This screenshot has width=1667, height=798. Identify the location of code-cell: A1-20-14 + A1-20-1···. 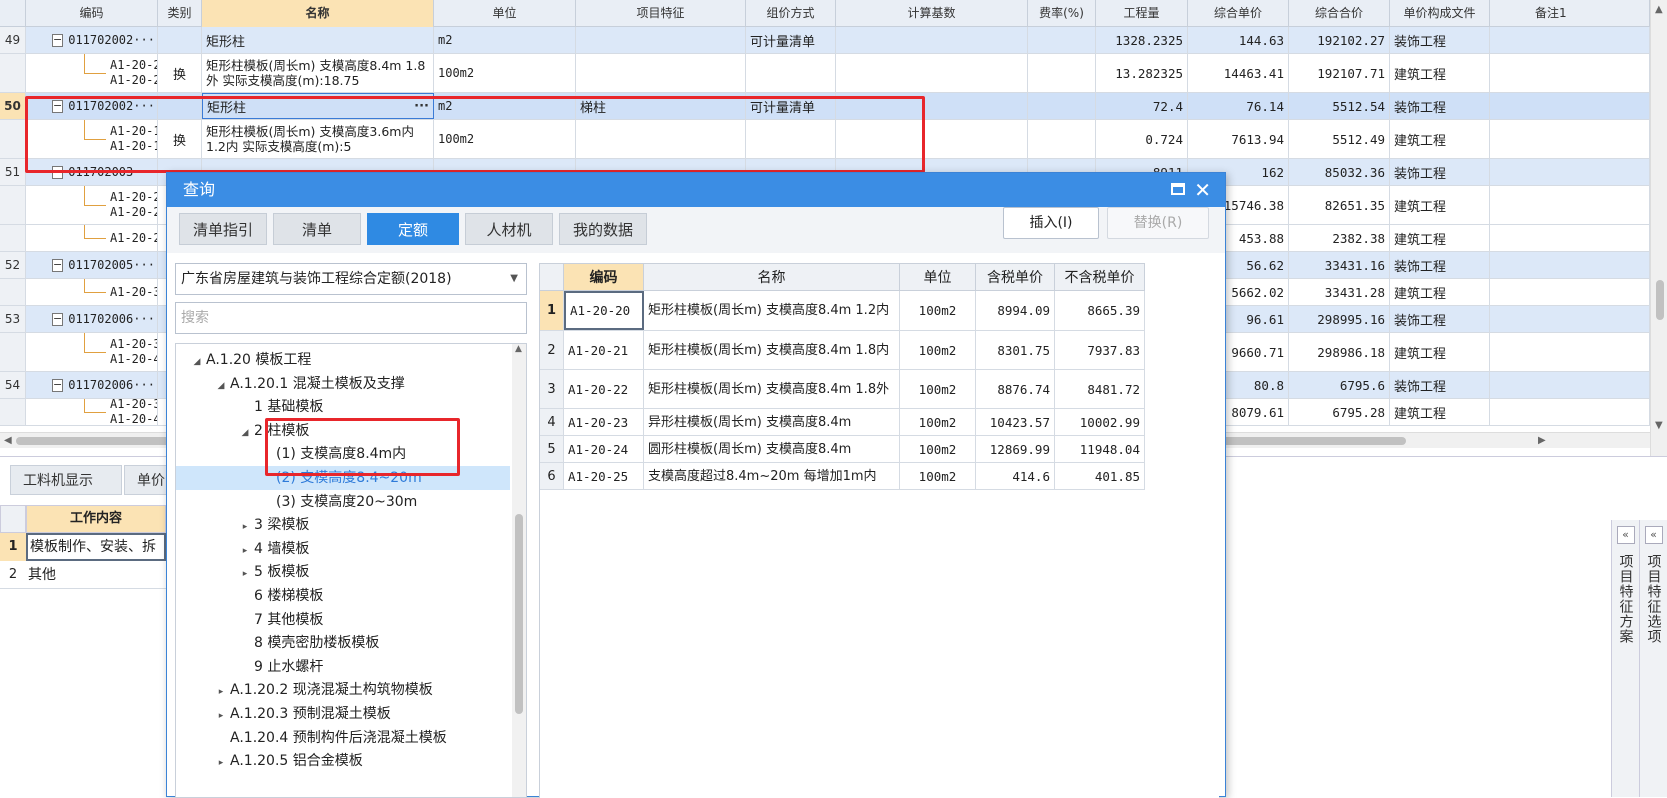
(92, 139).